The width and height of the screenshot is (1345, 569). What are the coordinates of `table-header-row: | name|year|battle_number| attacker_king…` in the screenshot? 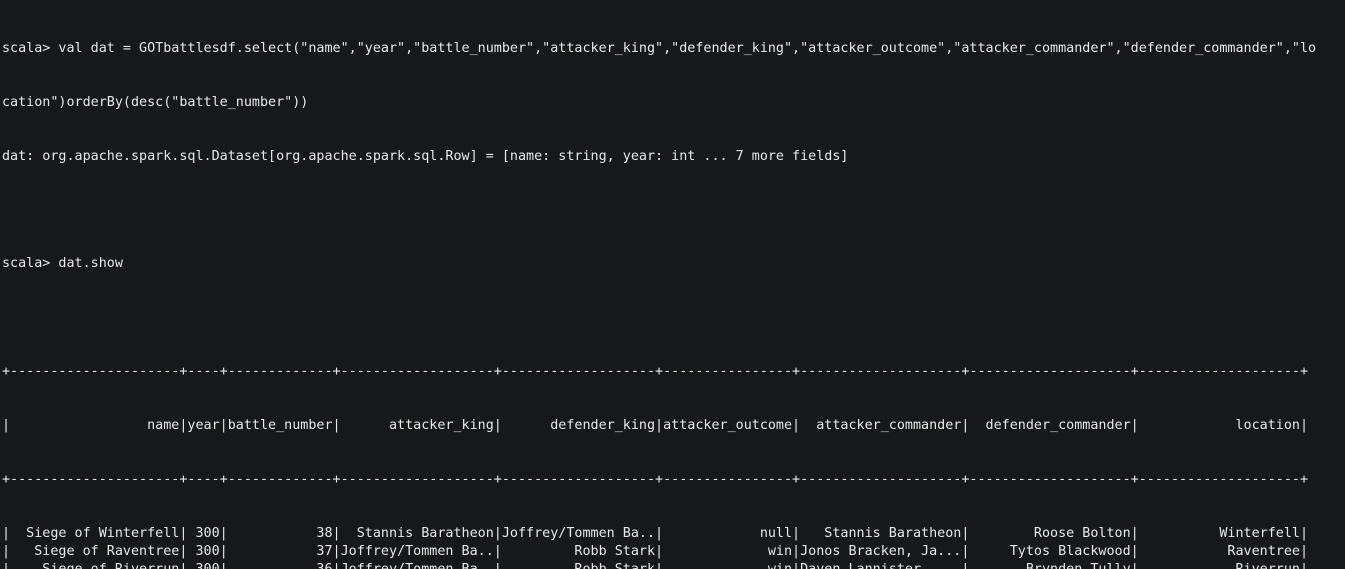 It's located at (655, 425).